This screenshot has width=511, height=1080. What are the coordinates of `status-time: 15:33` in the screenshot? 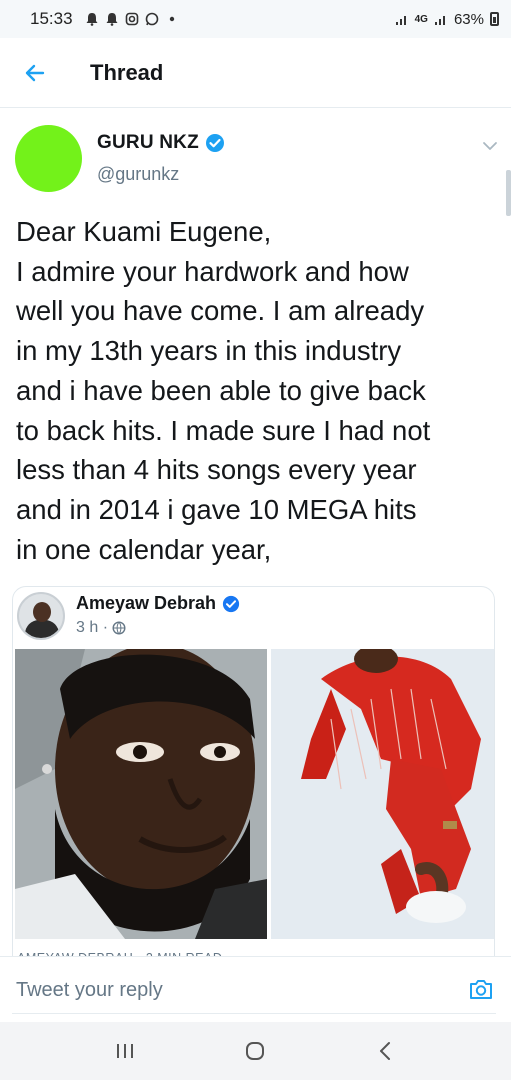 It's located at (51, 18).